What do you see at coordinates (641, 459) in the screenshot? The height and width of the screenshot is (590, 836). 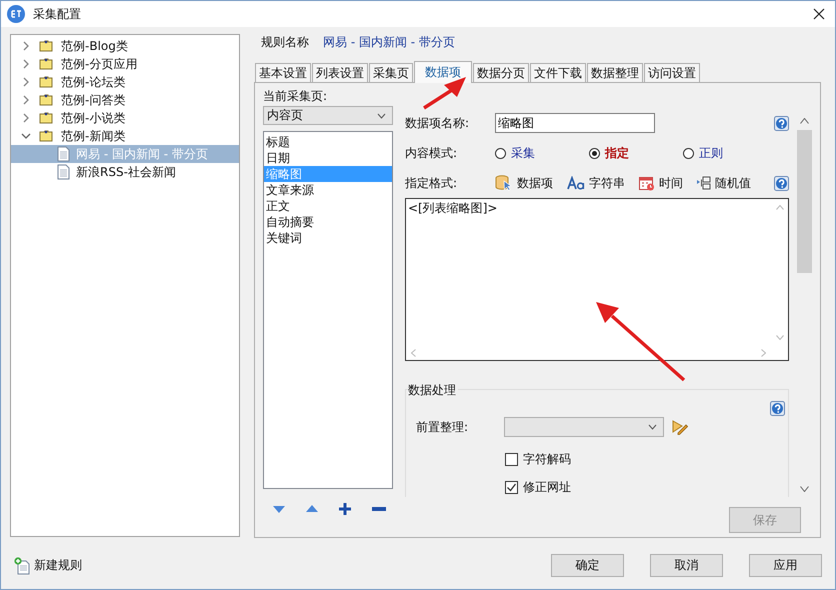 I see `checkbox-option: 字符解码` at bounding box center [641, 459].